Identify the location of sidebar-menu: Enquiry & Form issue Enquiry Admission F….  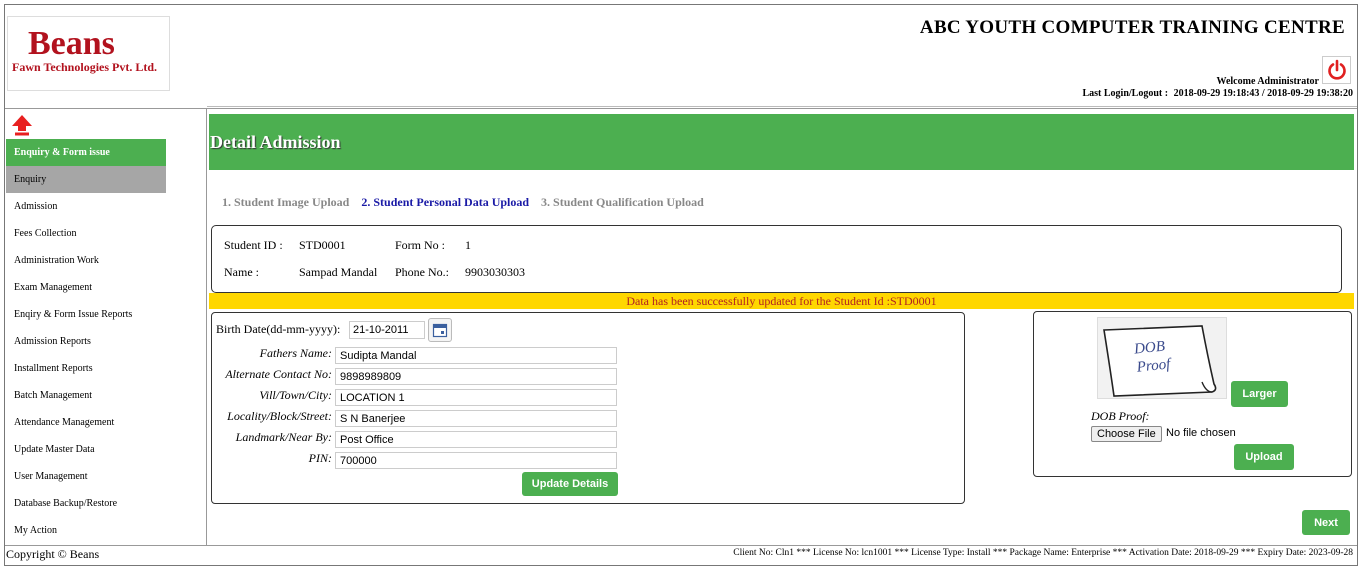
(106, 341).